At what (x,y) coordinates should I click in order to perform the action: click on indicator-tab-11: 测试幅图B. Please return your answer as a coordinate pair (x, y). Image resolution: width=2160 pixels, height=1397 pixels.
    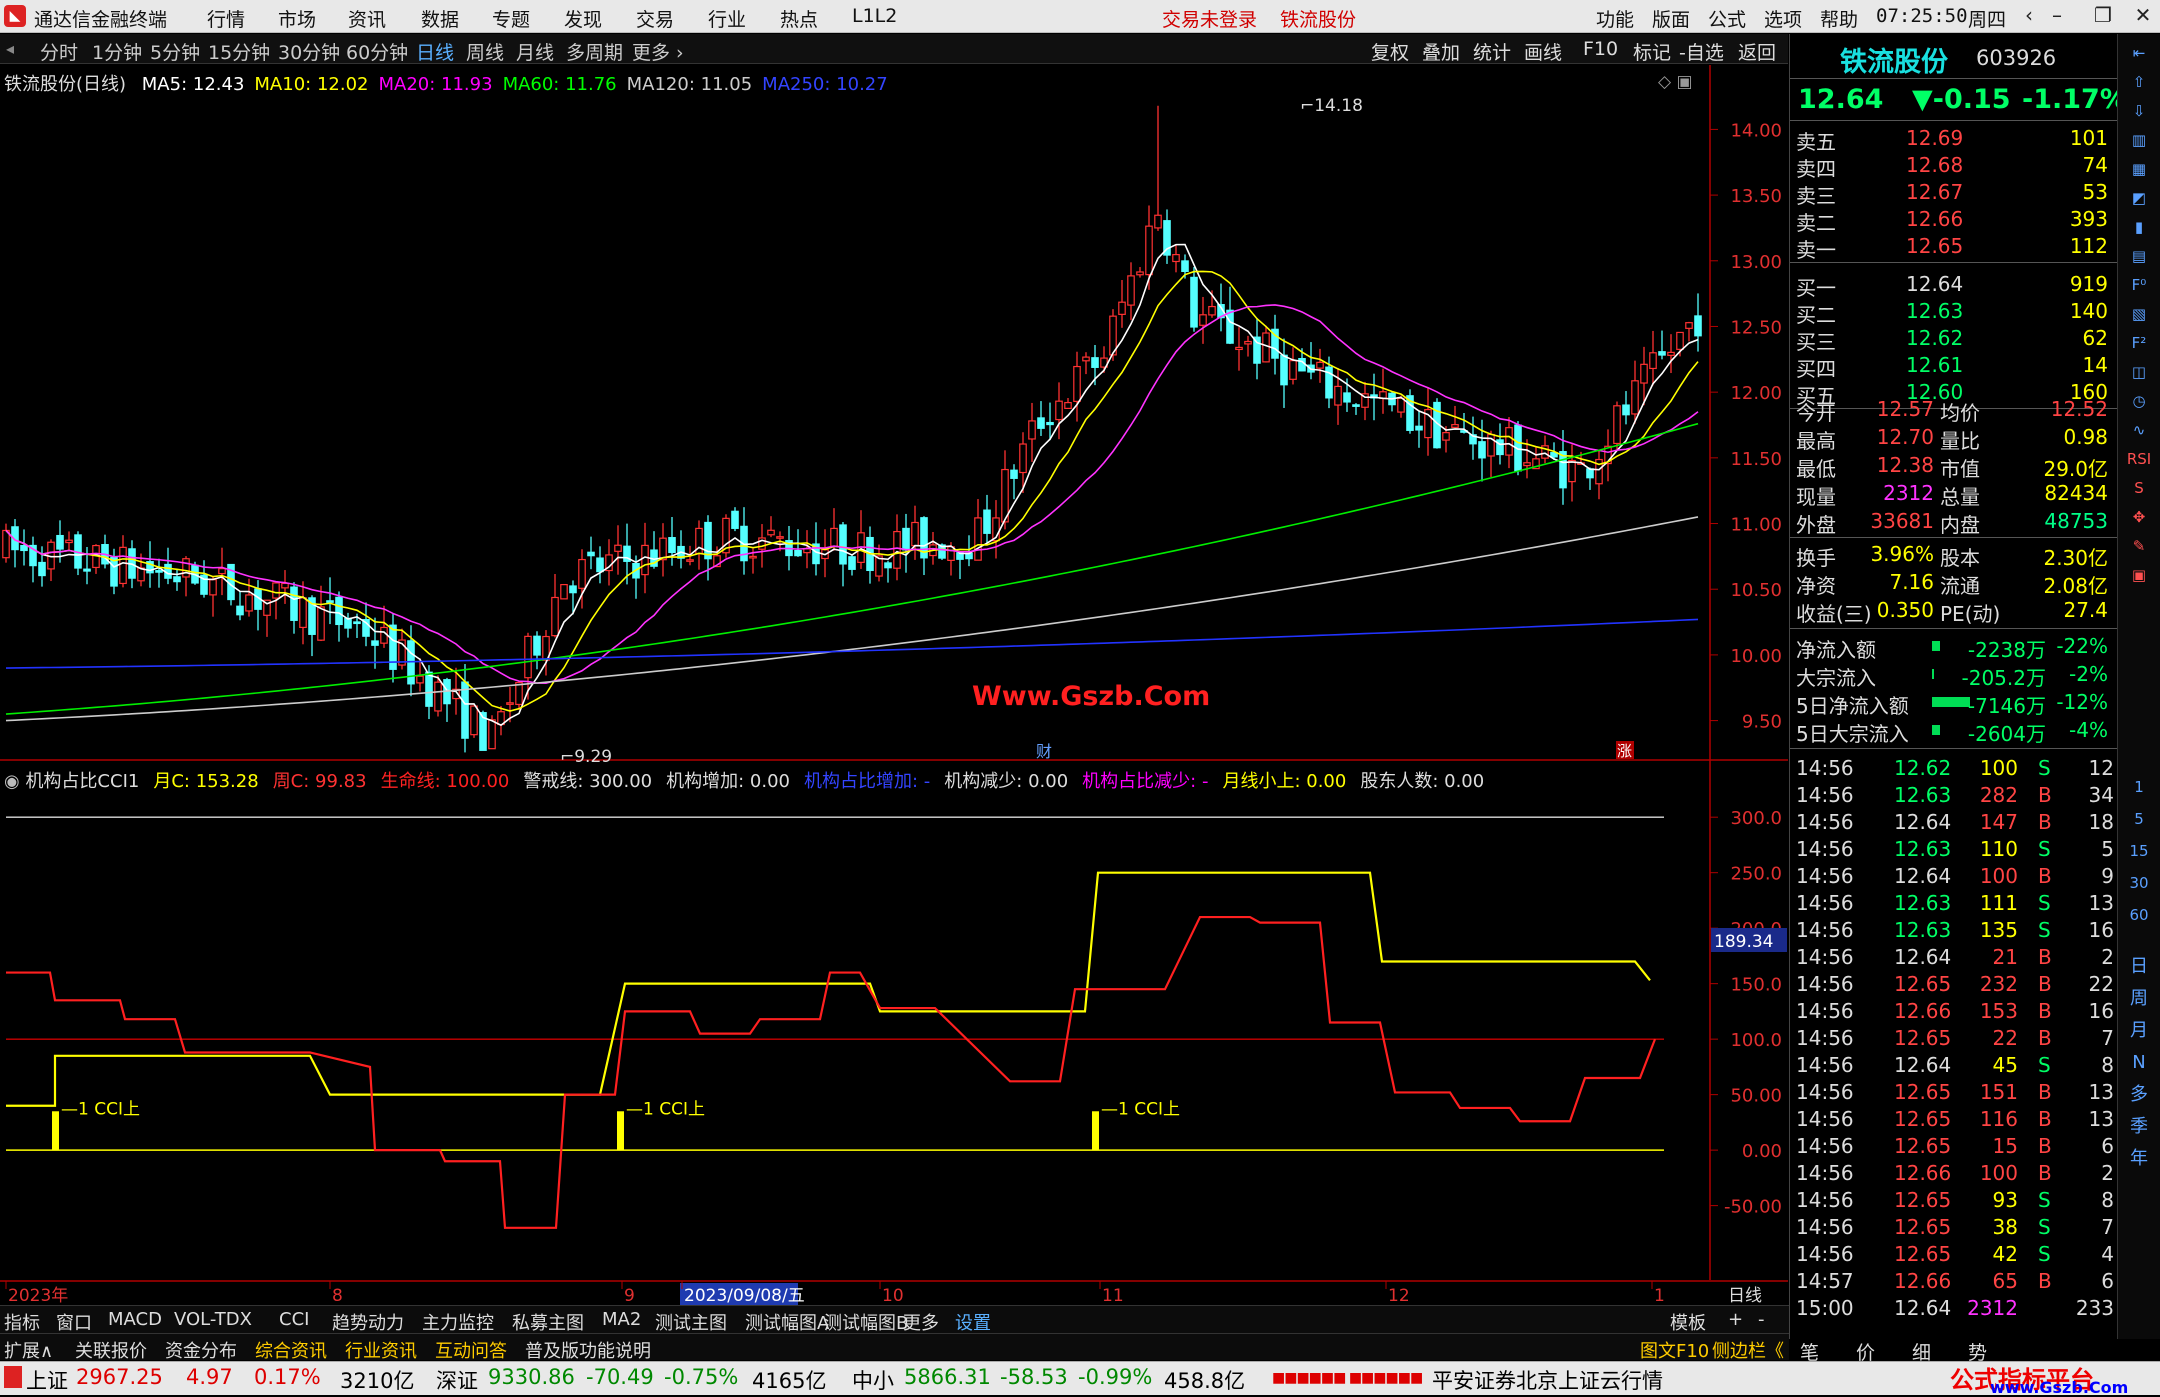
    Looking at the image, I should click on (866, 1322).